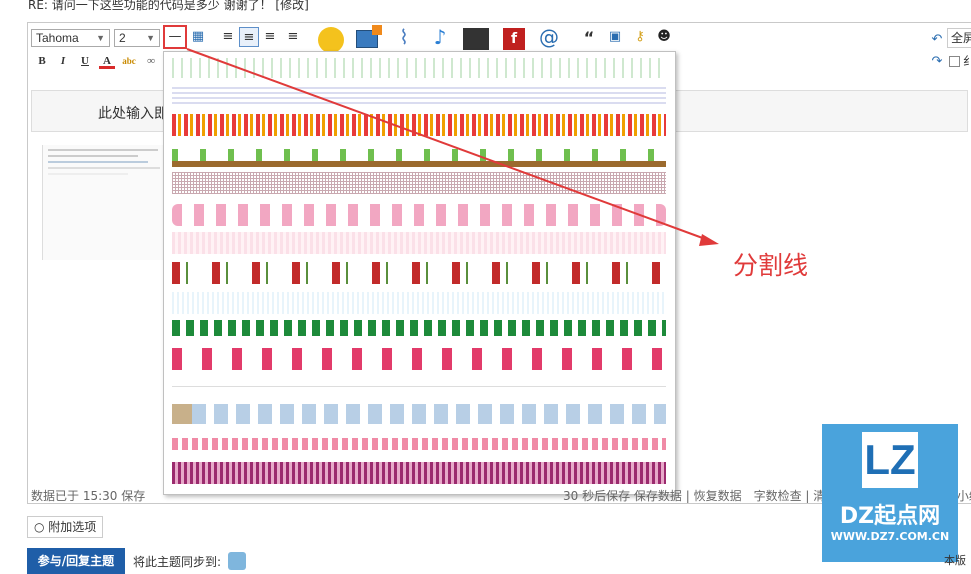 The height and width of the screenshot is (574, 971). What do you see at coordinates (890, 493) in the screenshot?
I see `site-logo: LZ DZ起点网 WWW.DZ7.COM.CN` at bounding box center [890, 493].